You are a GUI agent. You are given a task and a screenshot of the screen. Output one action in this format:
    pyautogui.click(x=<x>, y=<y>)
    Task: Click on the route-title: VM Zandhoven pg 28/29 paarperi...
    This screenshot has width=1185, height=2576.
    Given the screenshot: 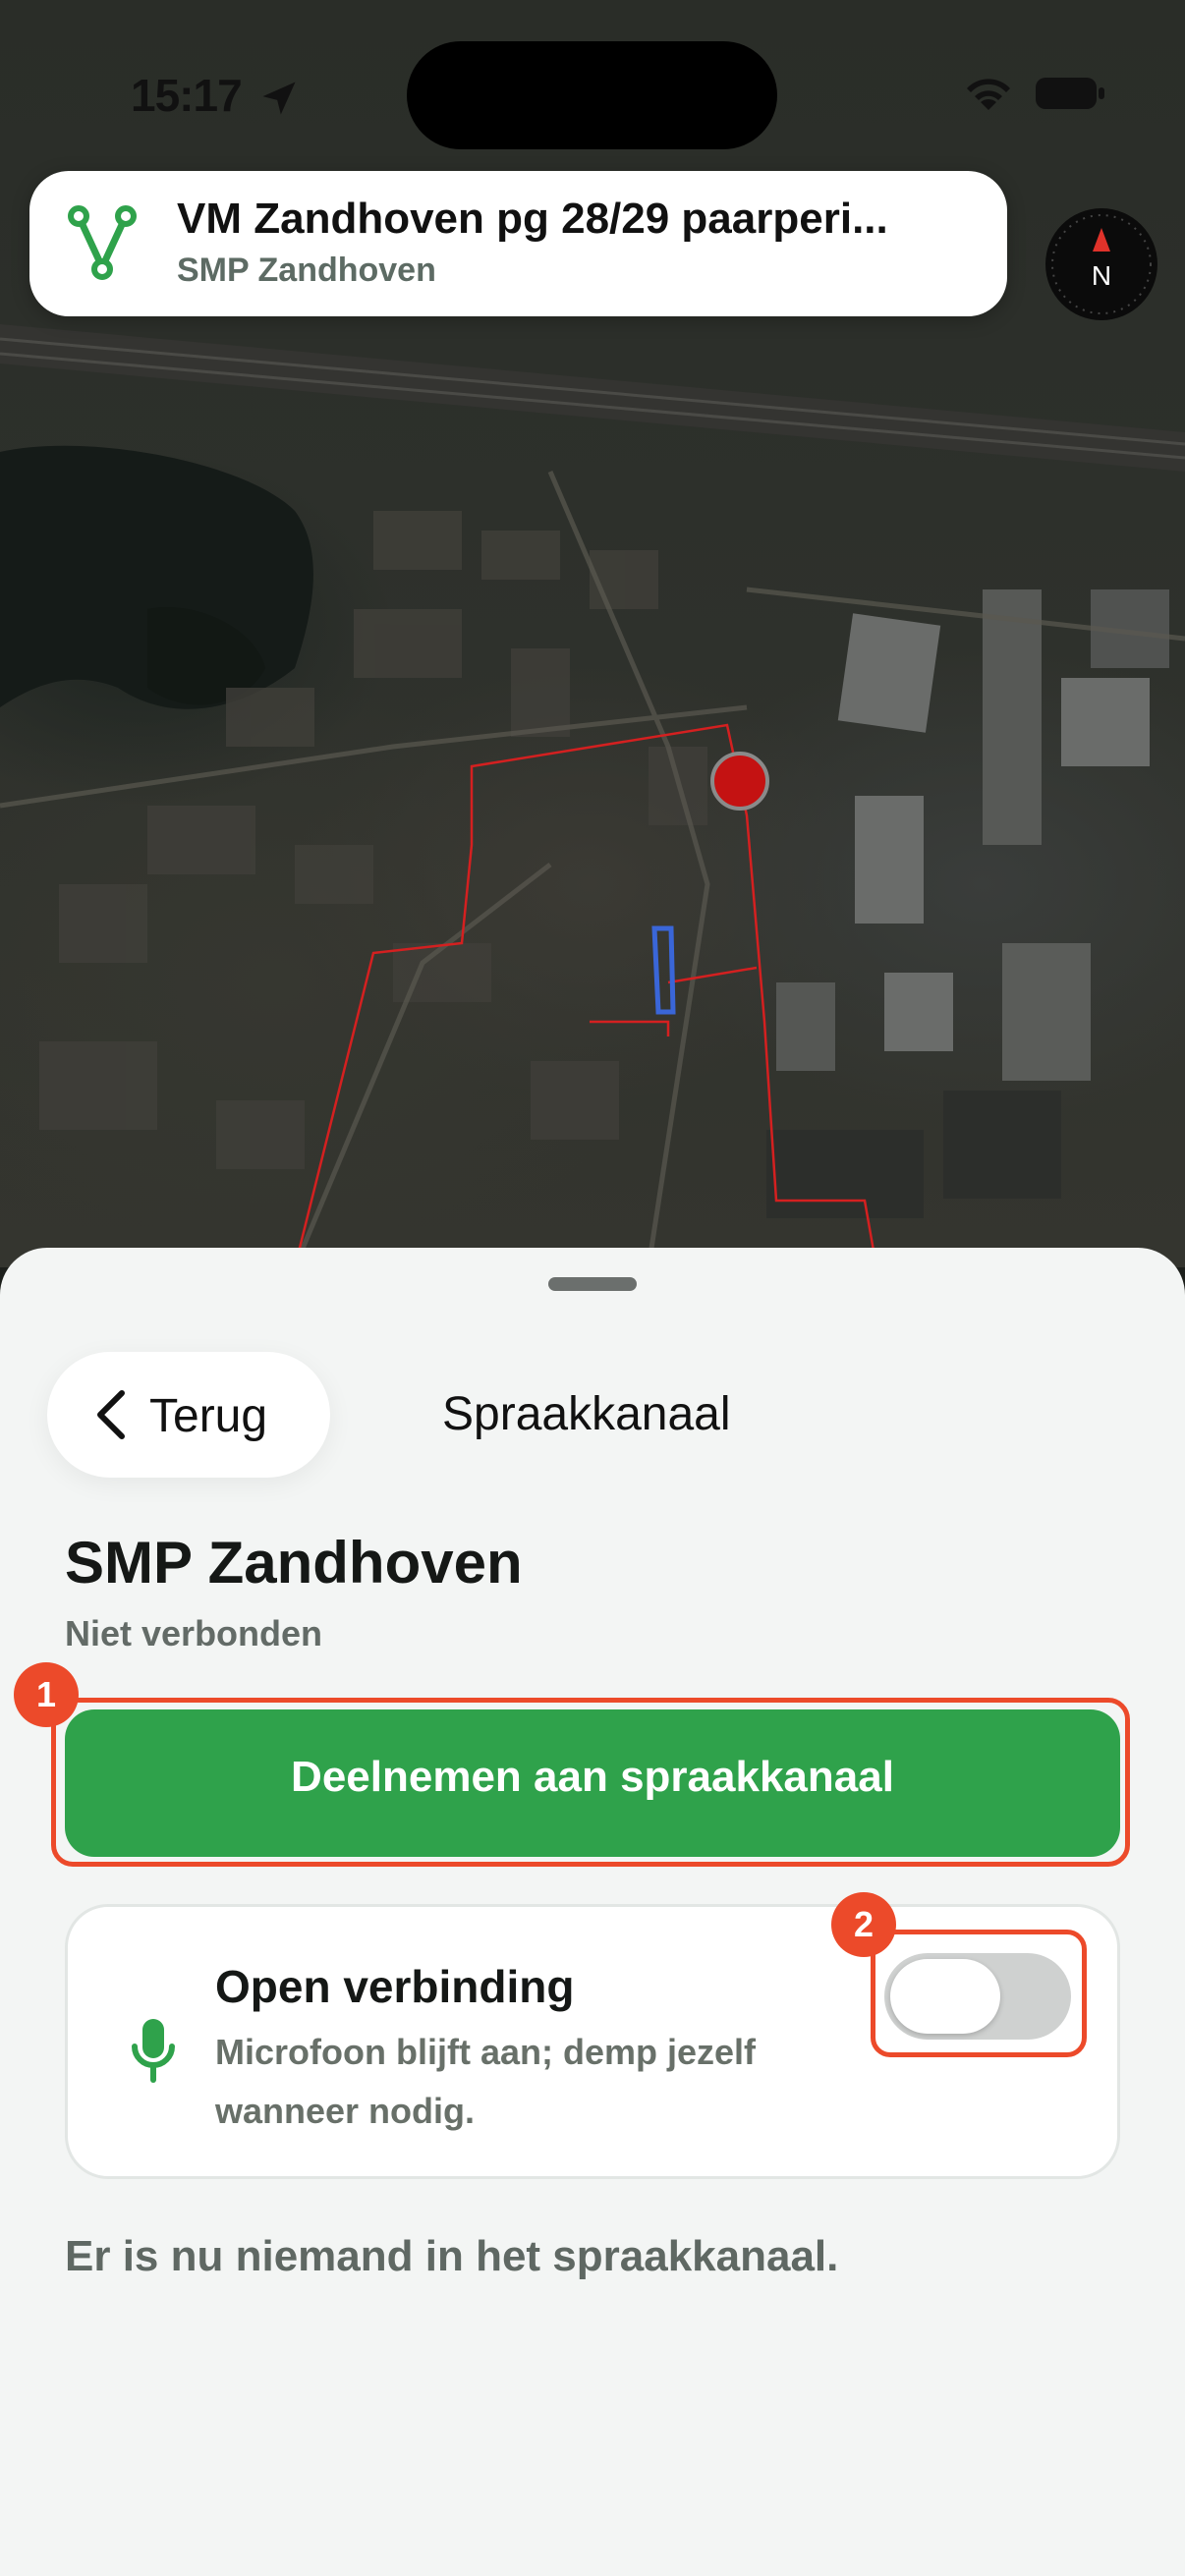 What is the action you would take?
    pyautogui.click(x=532, y=219)
    